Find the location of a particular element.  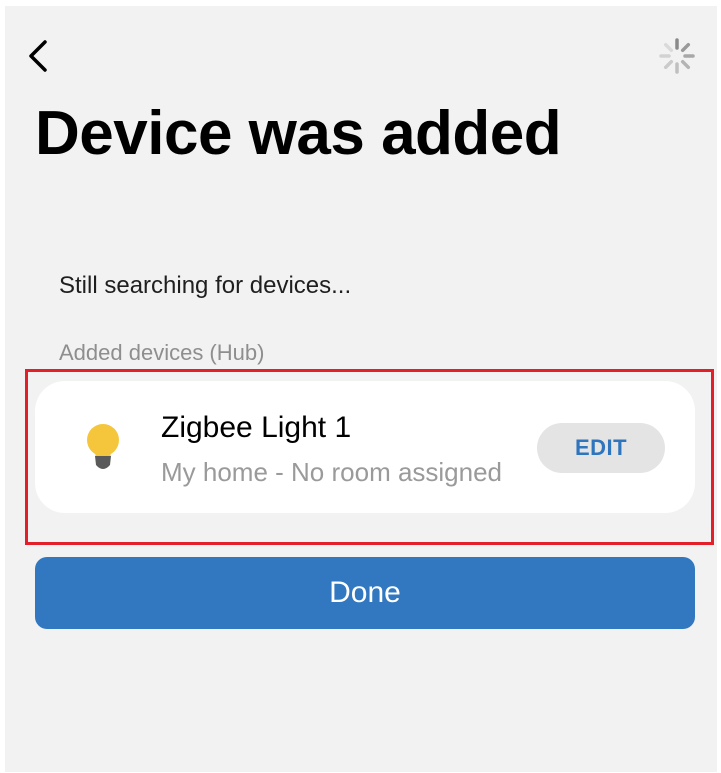

light-bulb-icon is located at coordinates (103, 446).